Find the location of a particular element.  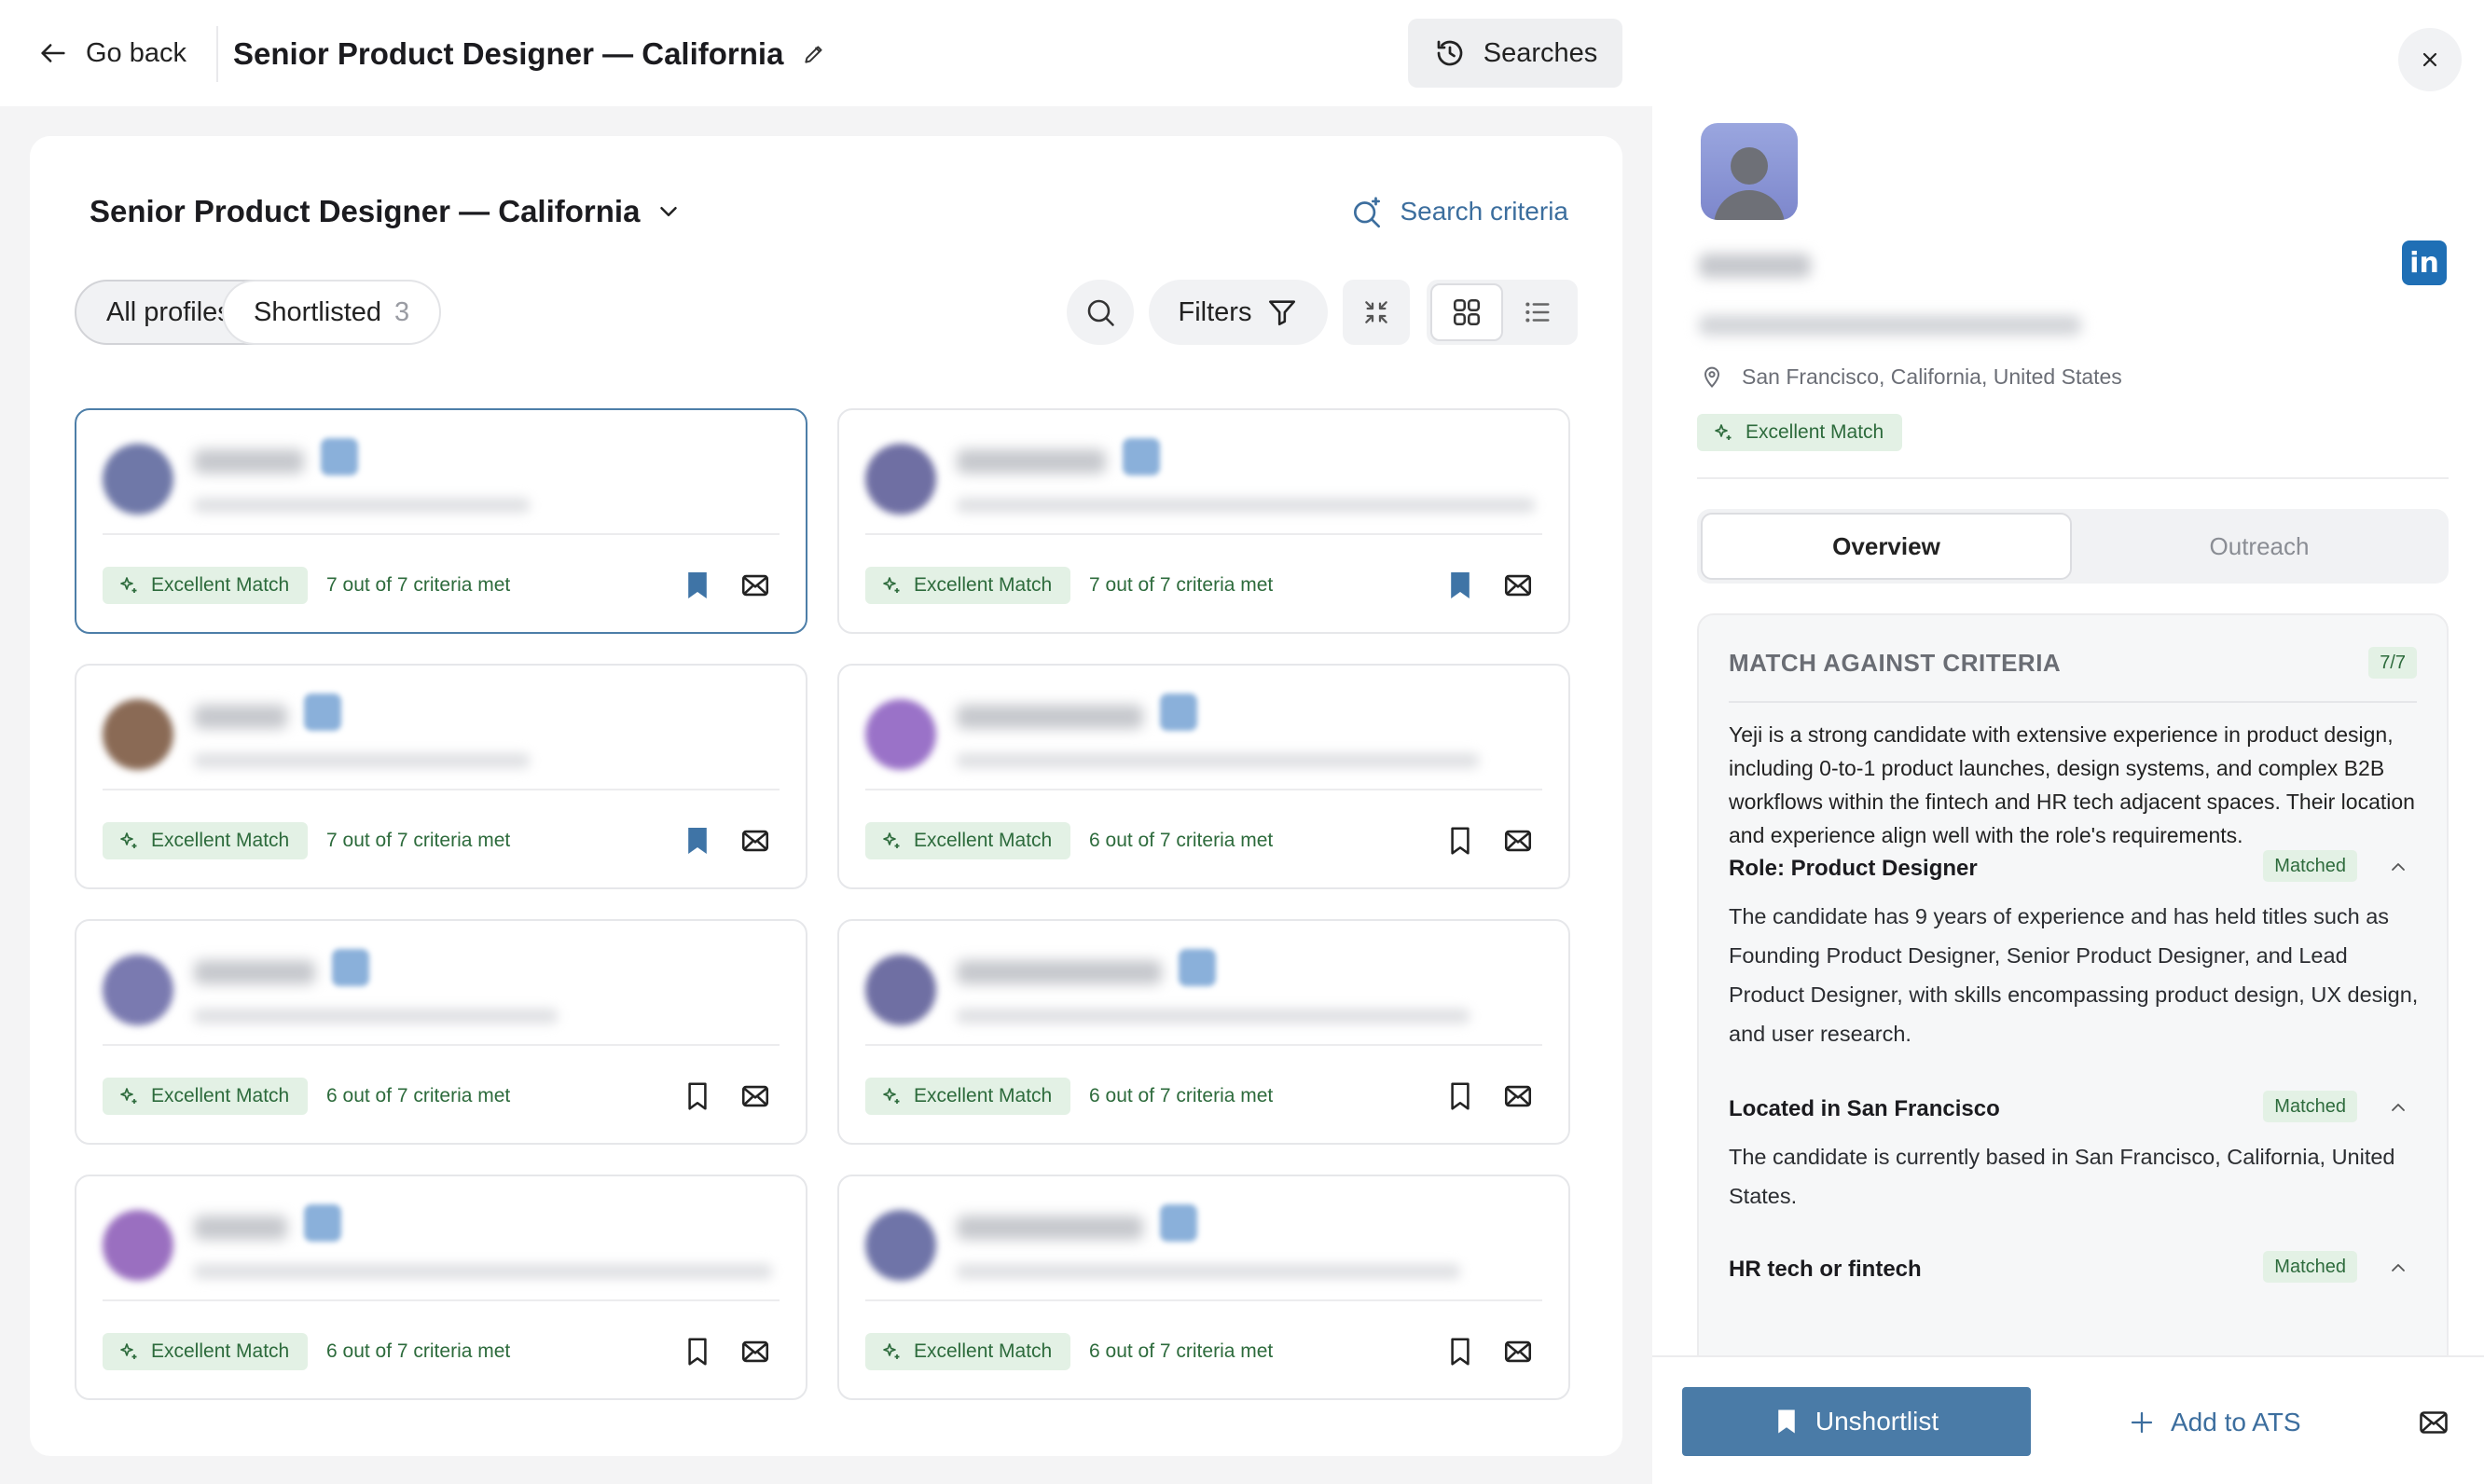

add-to-ats-button: Add to ATS is located at coordinates (2215, 1422).